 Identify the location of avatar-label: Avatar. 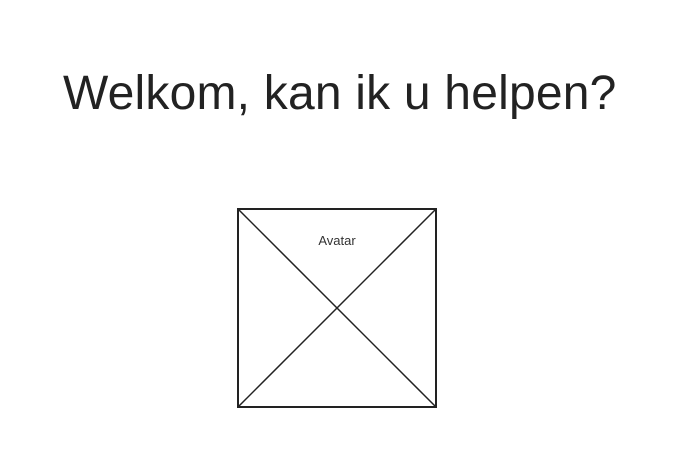
(337, 240).